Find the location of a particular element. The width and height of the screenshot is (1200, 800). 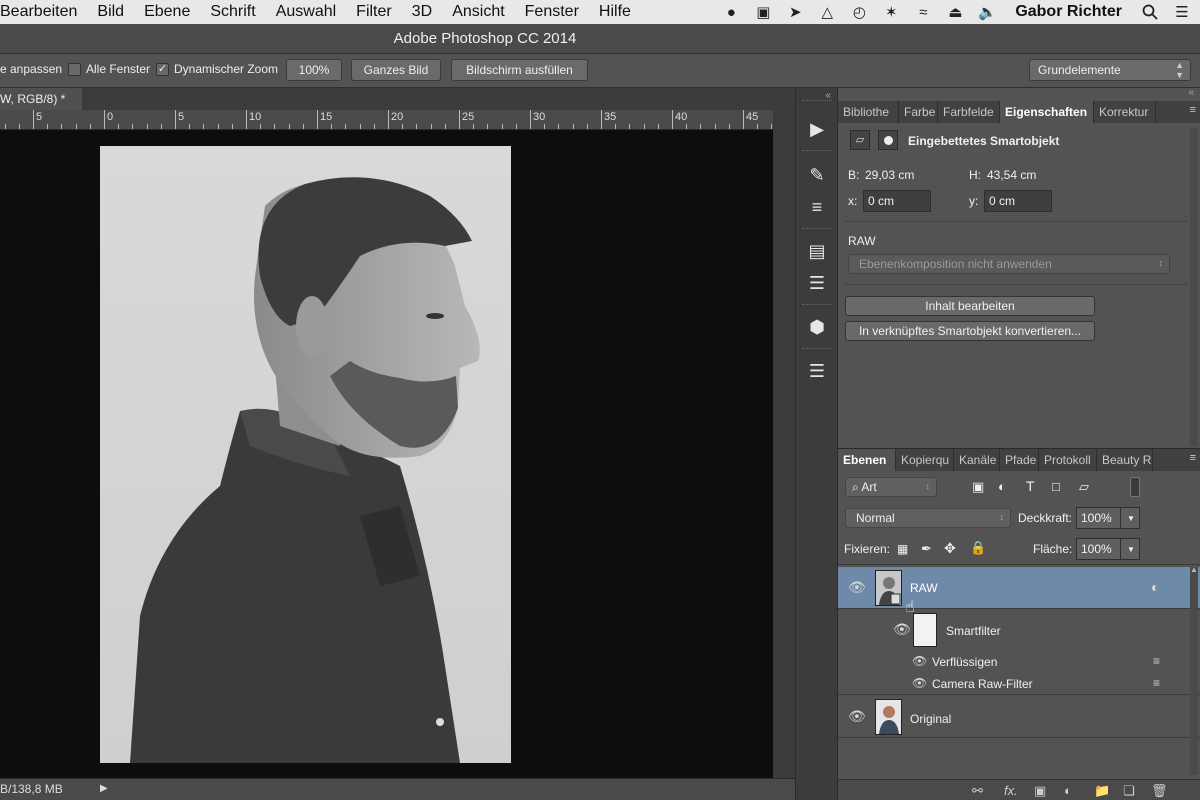

new-group-icon: 📁 is located at coordinates (1102, 791).